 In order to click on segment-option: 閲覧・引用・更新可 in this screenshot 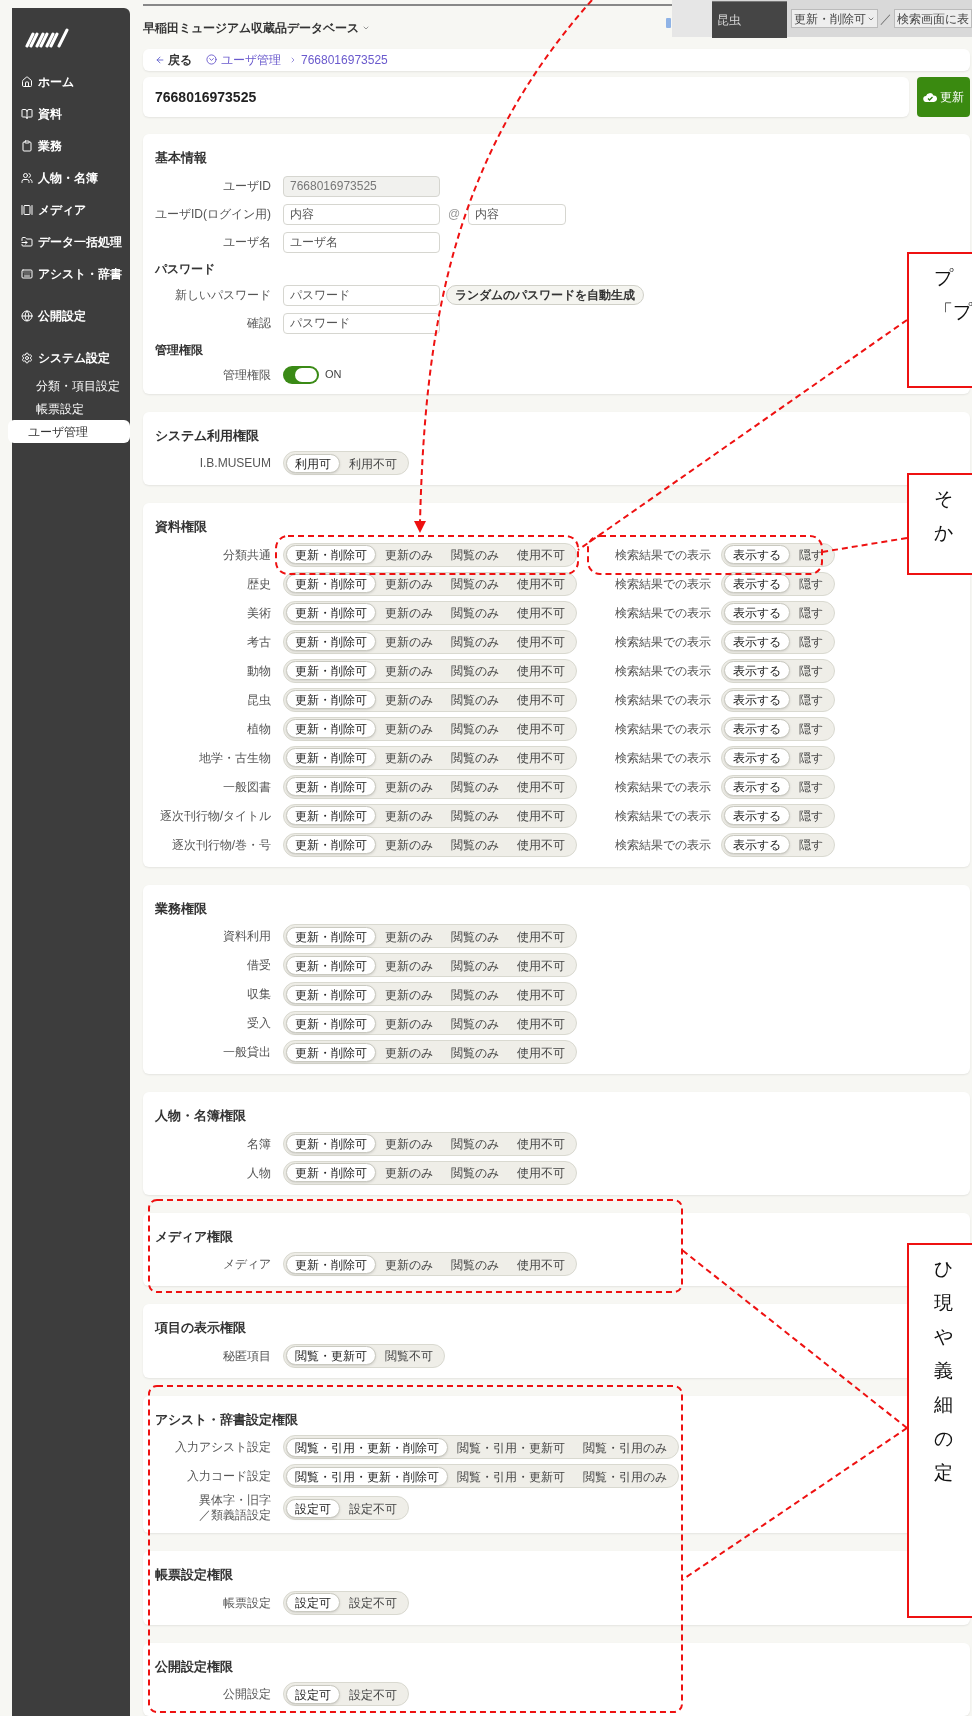, I will do `click(511, 1476)`.